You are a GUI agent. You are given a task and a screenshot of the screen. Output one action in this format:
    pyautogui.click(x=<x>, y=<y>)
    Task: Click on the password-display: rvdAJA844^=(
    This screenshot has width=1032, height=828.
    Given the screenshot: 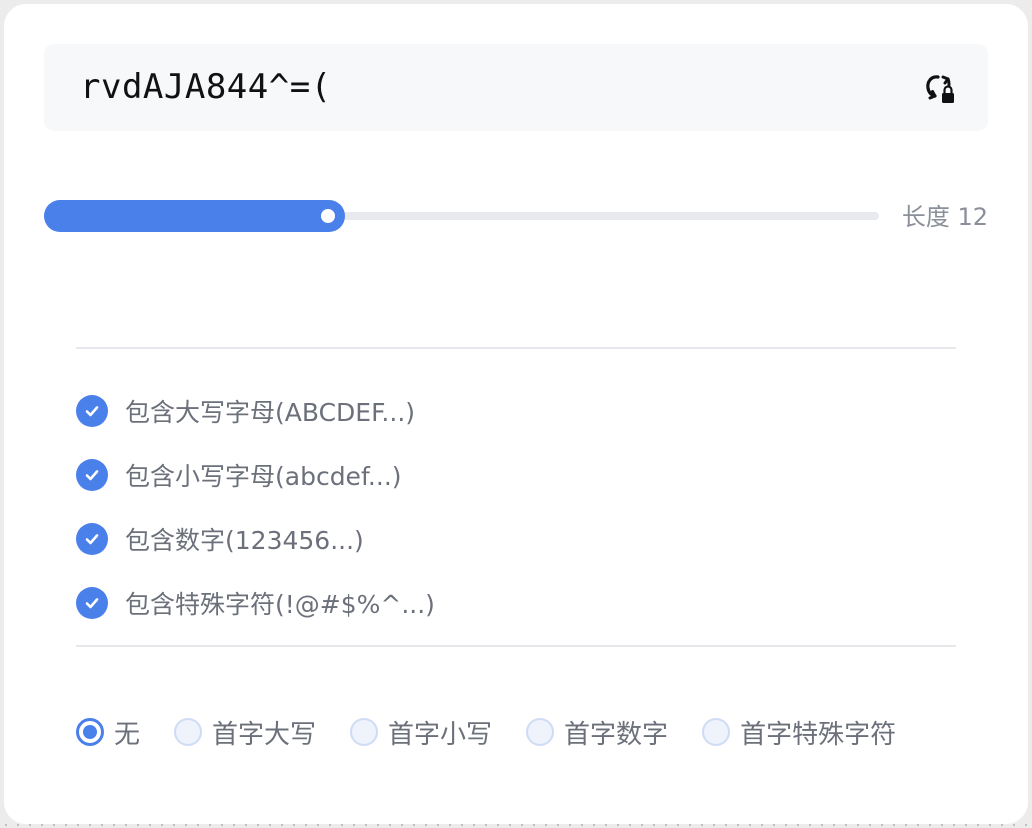 What is the action you would take?
    pyautogui.click(x=516, y=87)
    